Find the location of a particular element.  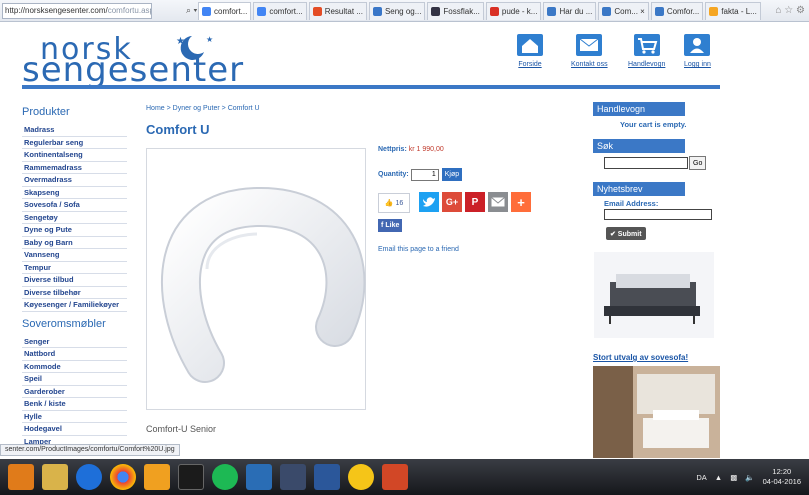

volume-icon: 🔈 is located at coordinates (749, 477).